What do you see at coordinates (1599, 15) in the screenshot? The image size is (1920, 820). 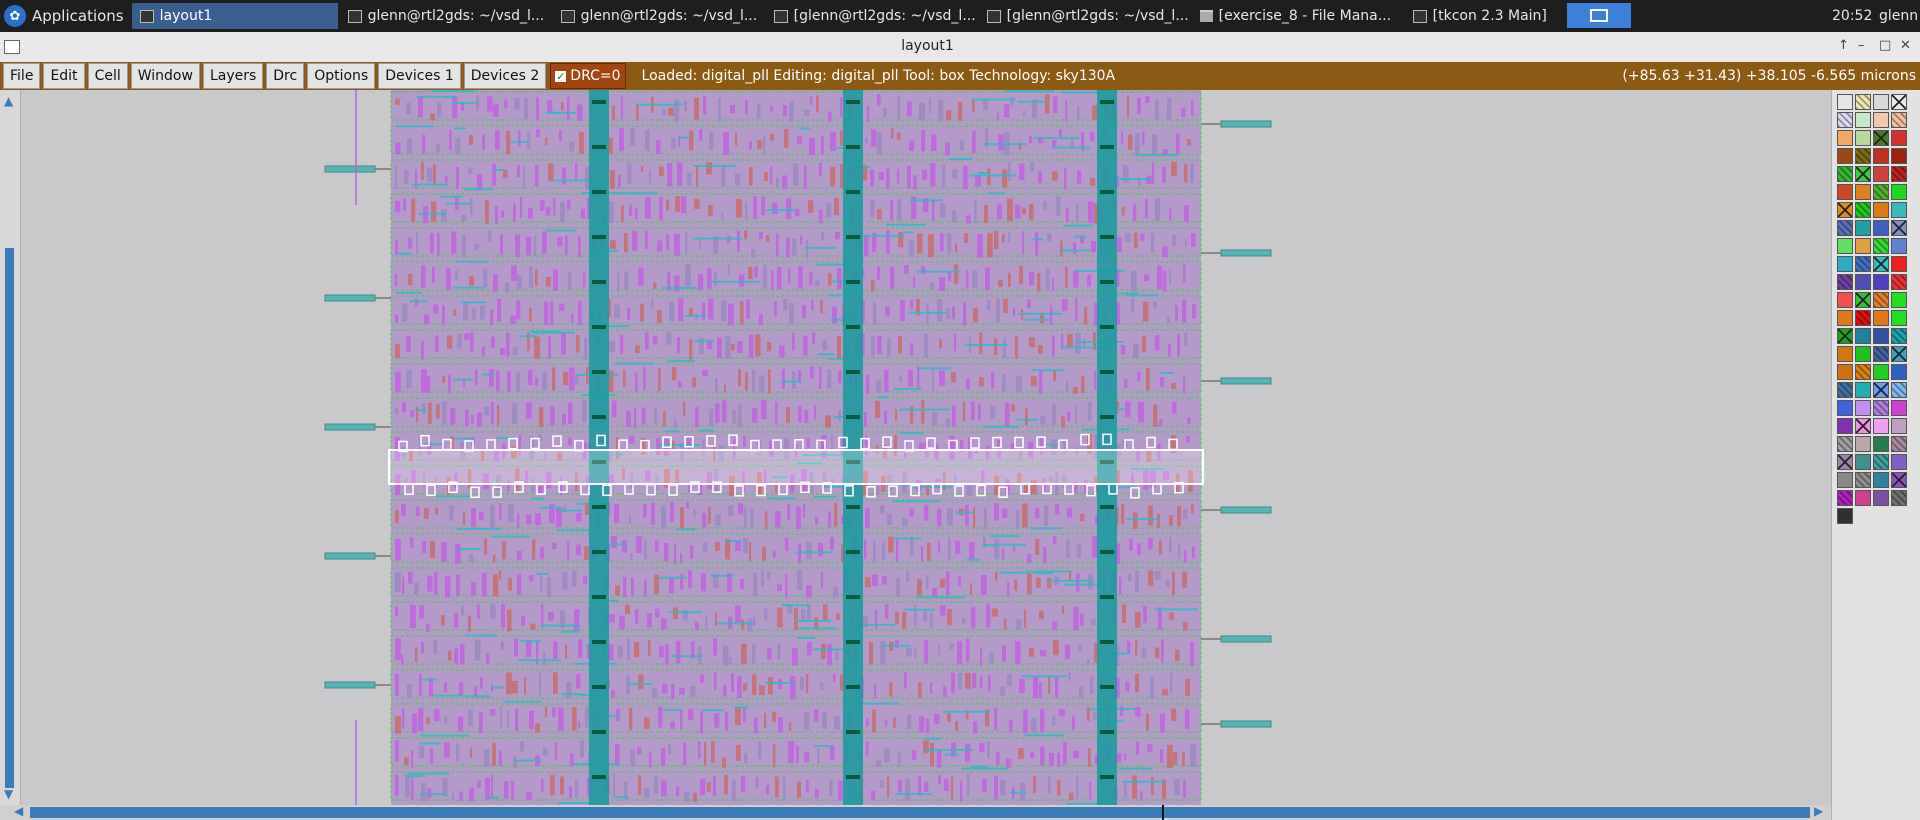 I see `show-desktop-button` at bounding box center [1599, 15].